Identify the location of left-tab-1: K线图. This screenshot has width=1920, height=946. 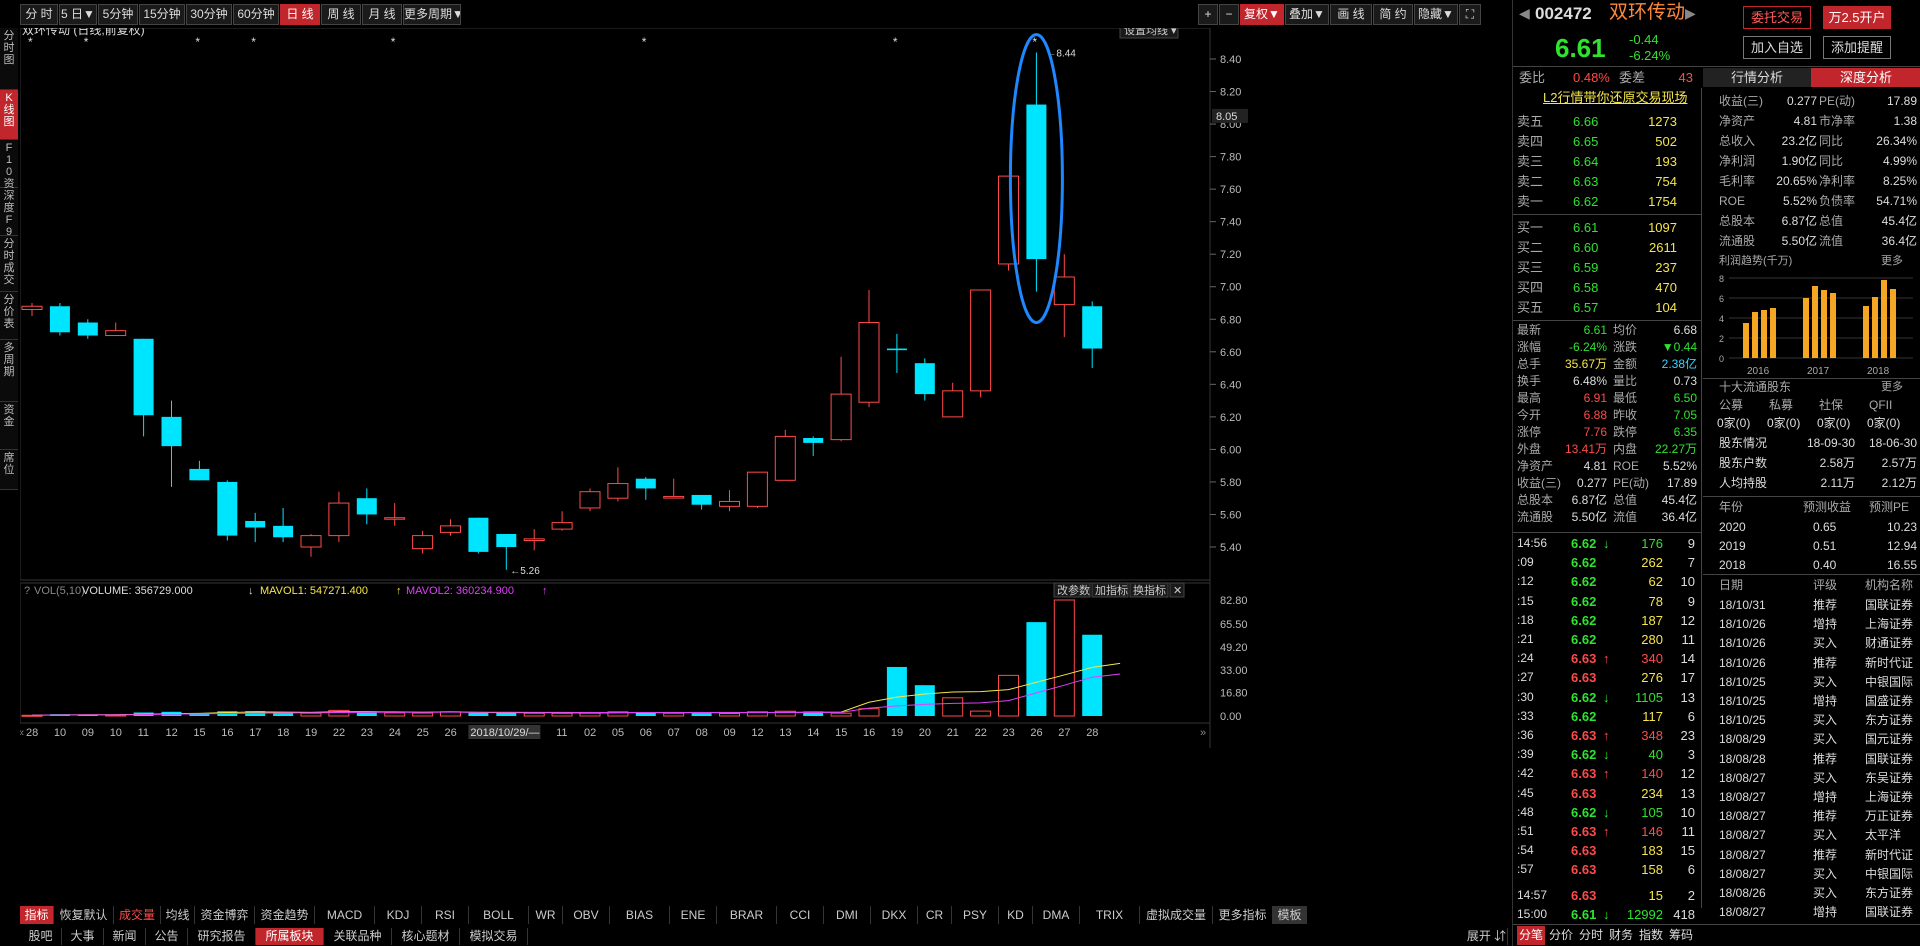
(9, 115).